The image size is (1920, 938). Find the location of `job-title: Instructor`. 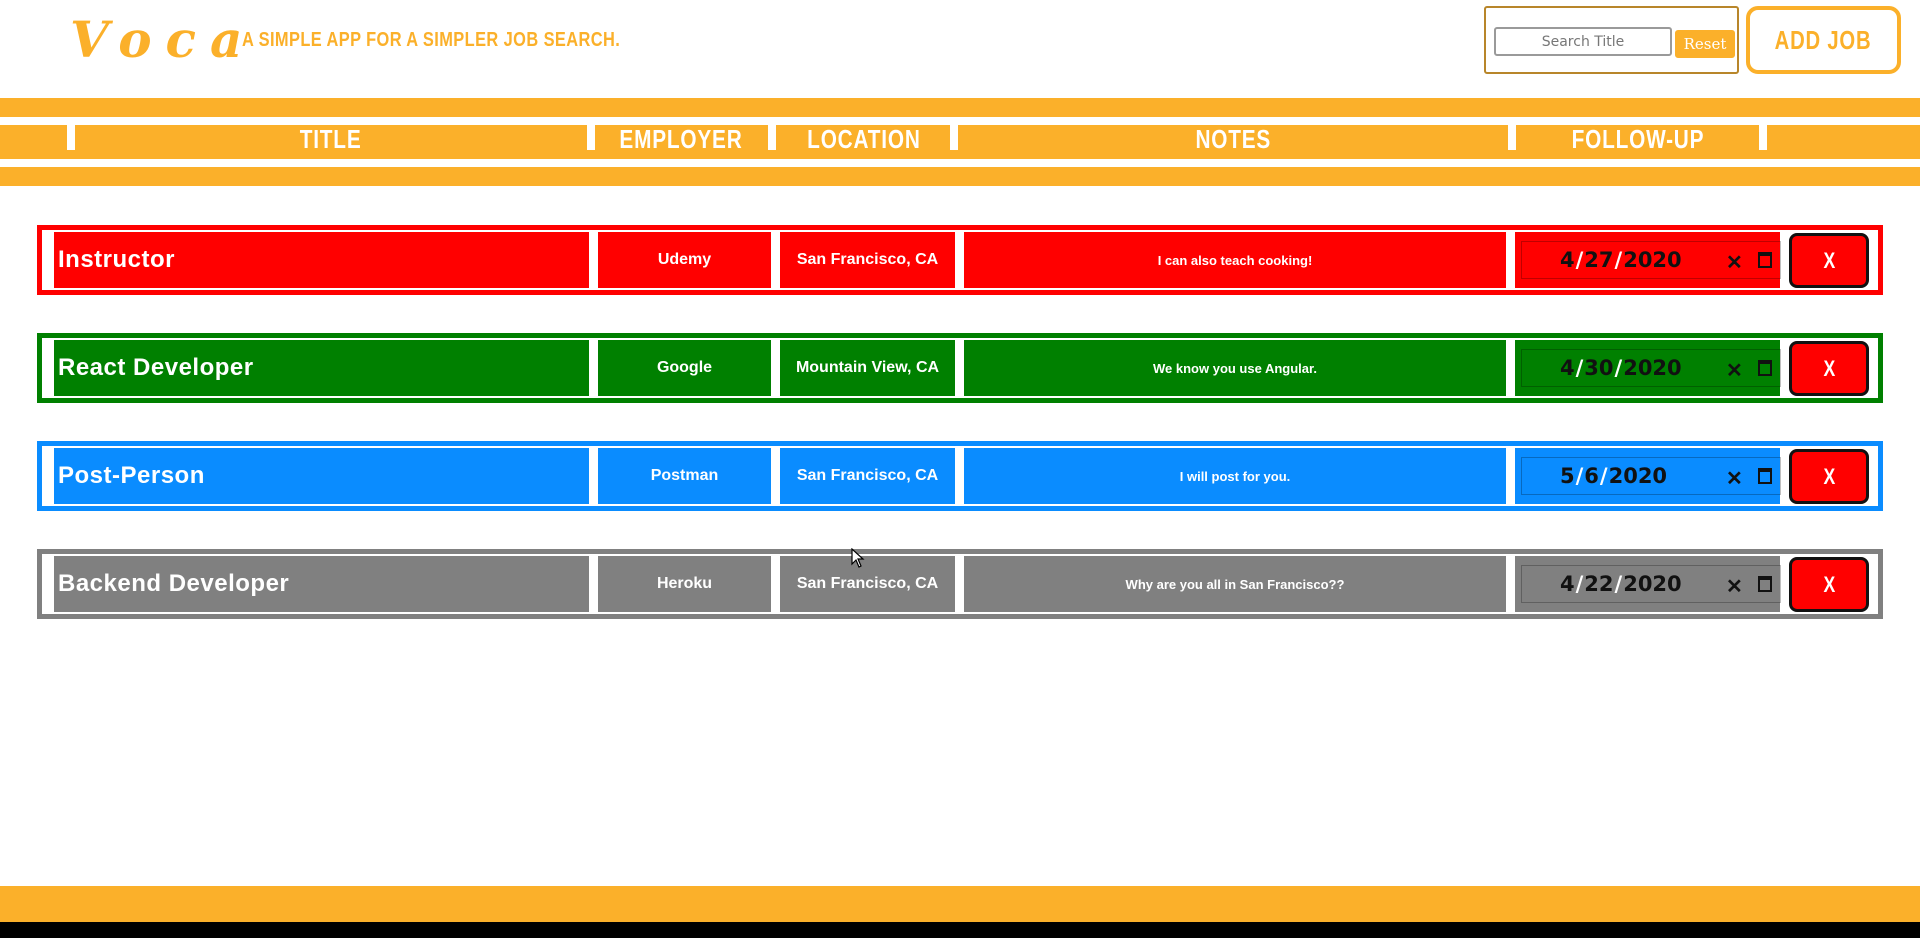

job-title: Instructor is located at coordinates (321, 260).